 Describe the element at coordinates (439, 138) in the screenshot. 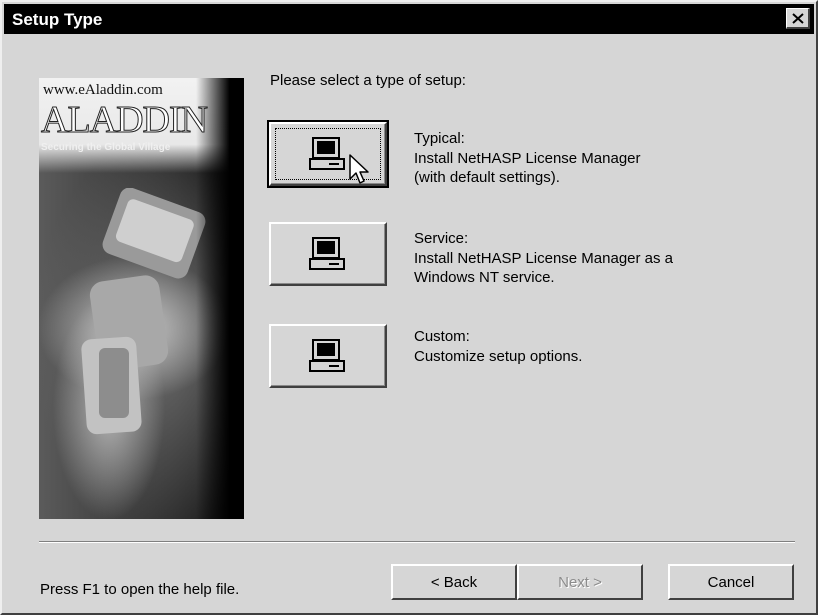

I see `typical-title: Typical:` at that location.